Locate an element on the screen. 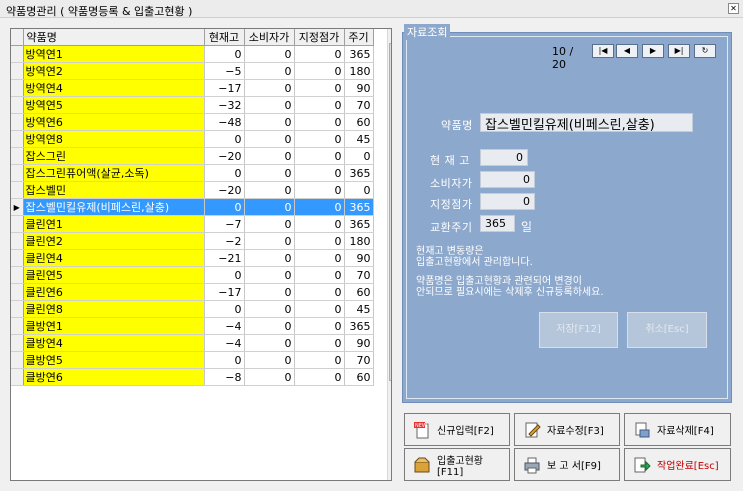  table-row: 방역연8 0 0 0 45 is located at coordinates (192, 139).